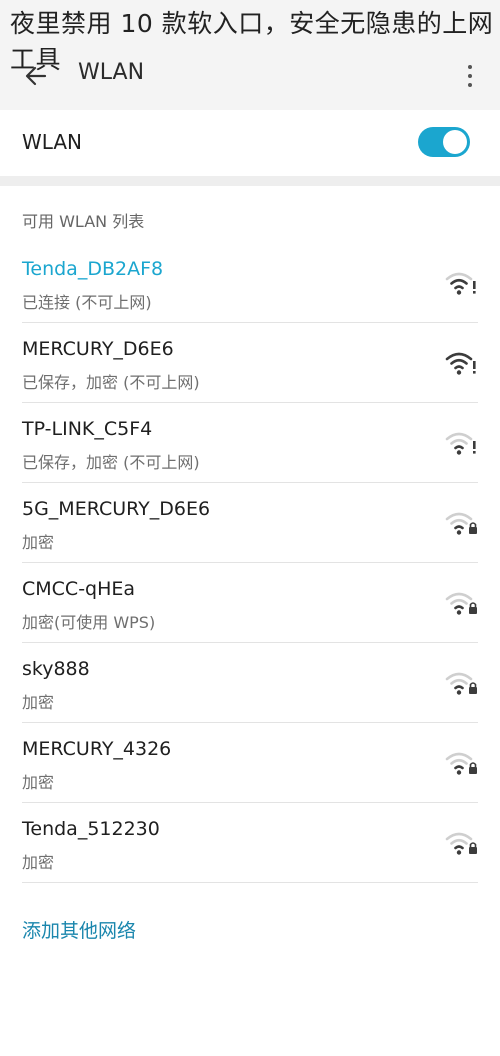  Describe the element at coordinates (87, 302) in the screenshot. I see `network-status: 已连接 (不可上网)` at that location.